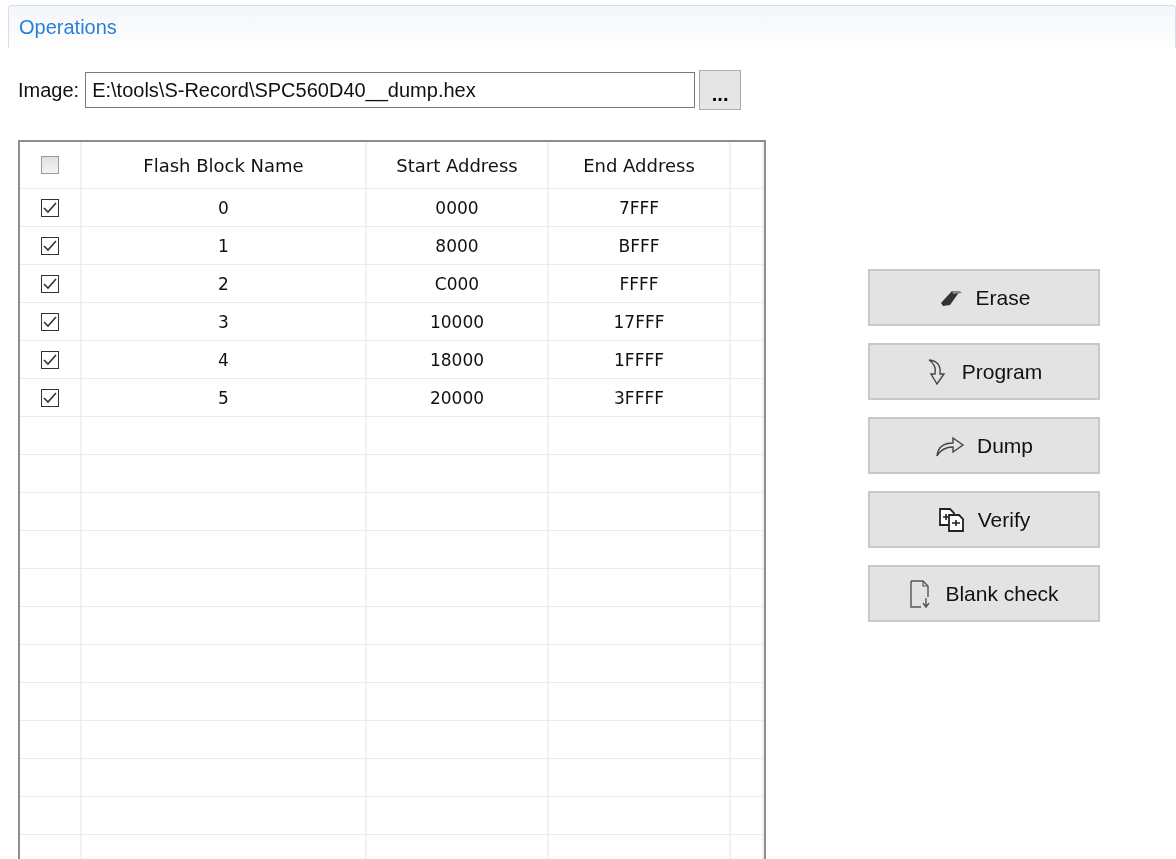 The height and width of the screenshot is (859, 1176). I want to click on table-cell: FFFF, so click(640, 283).